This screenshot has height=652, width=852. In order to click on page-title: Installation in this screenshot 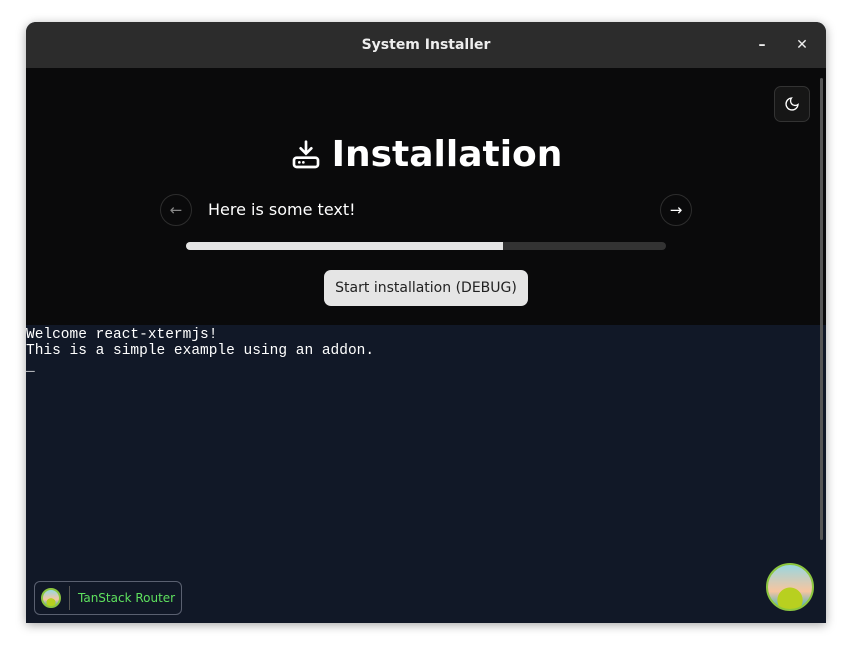, I will do `click(447, 154)`.